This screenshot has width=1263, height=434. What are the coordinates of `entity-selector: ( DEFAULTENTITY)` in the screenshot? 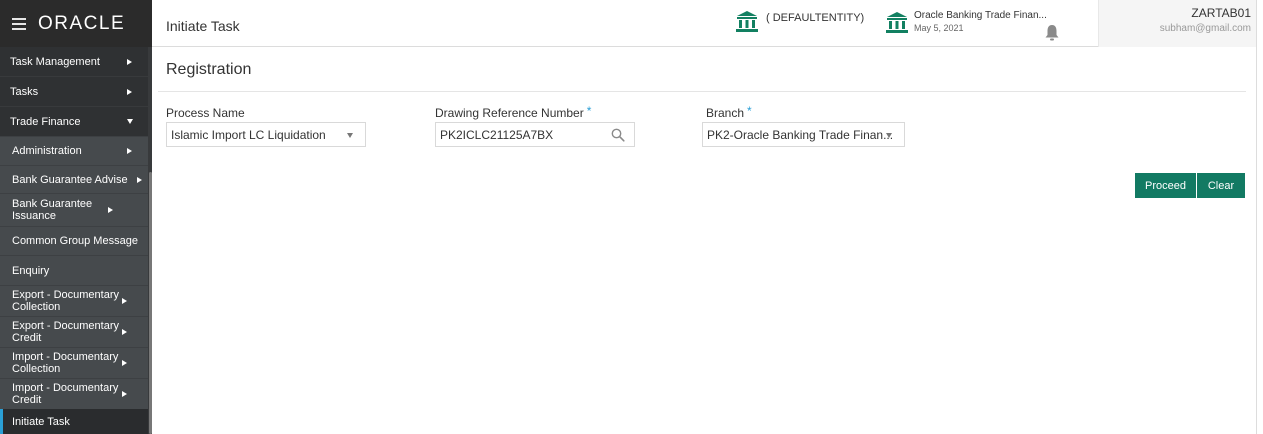 It's located at (800, 21).